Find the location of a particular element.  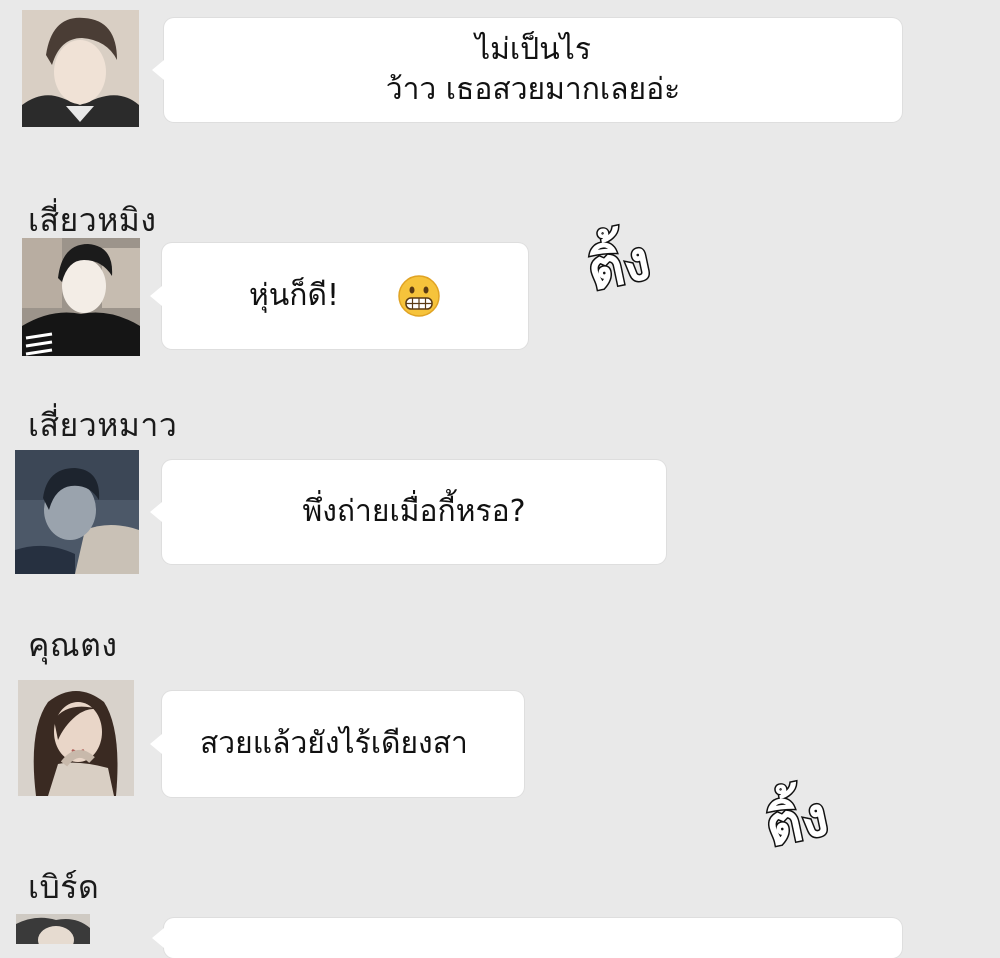

message-bubble: พึ่งถ่ายเมื่อกี้หรอ? is located at coordinates (408, 512).